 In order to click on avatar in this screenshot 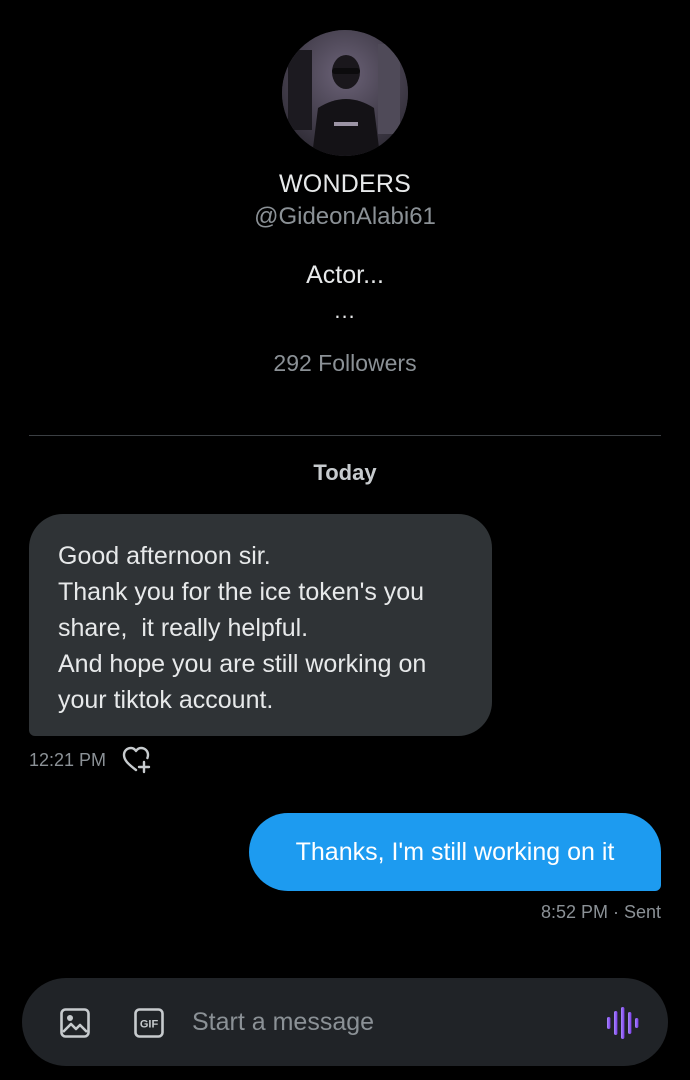, I will do `click(345, 93)`.